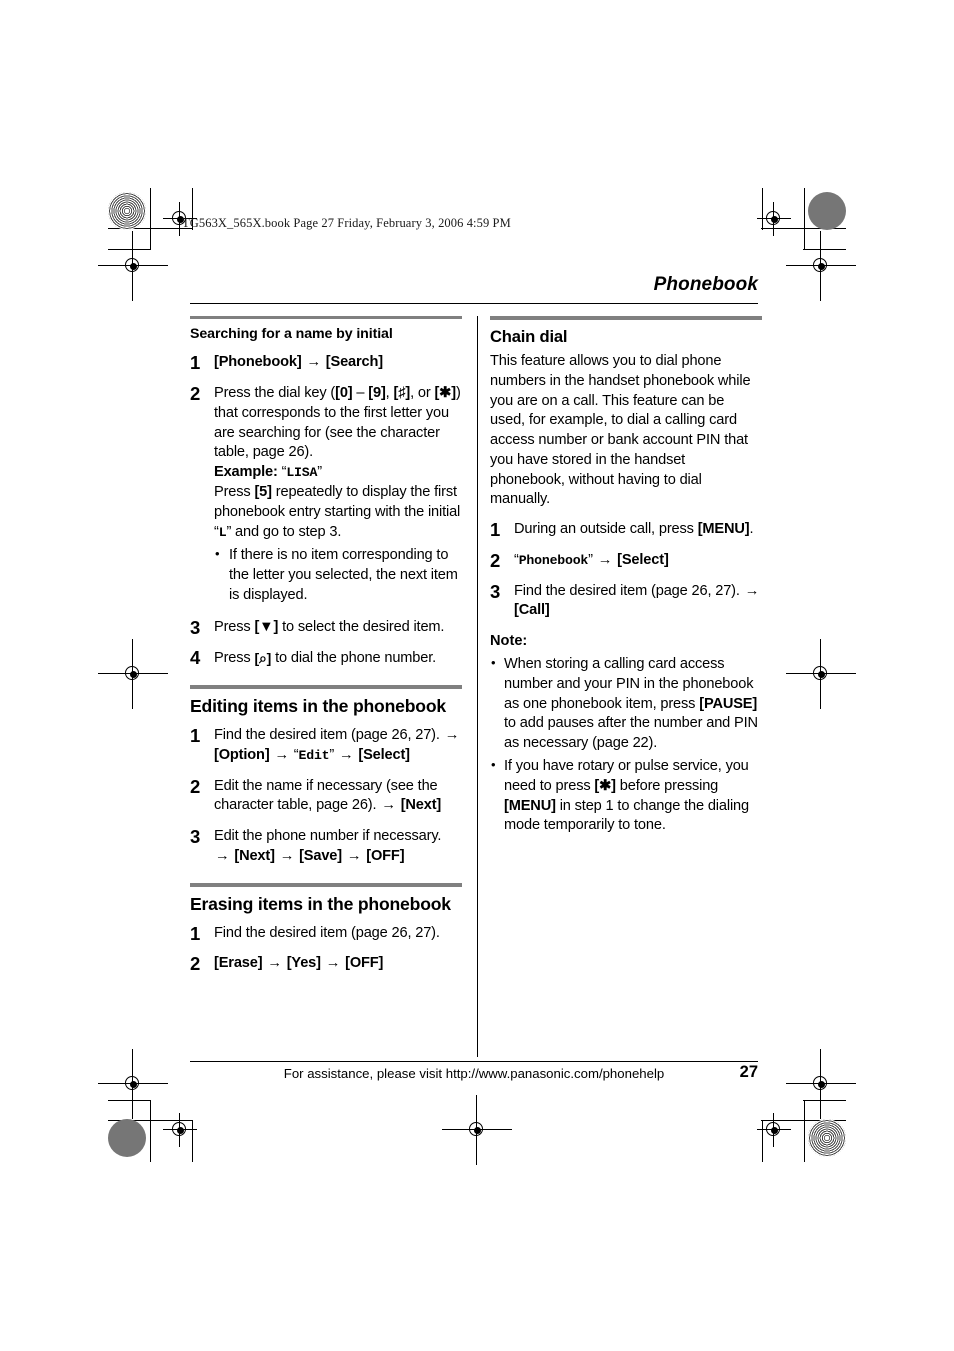 The height and width of the screenshot is (1351, 954). Describe the element at coordinates (529, 336) in the screenshot. I see `heading-chain-dial: Chain dial` at that location.